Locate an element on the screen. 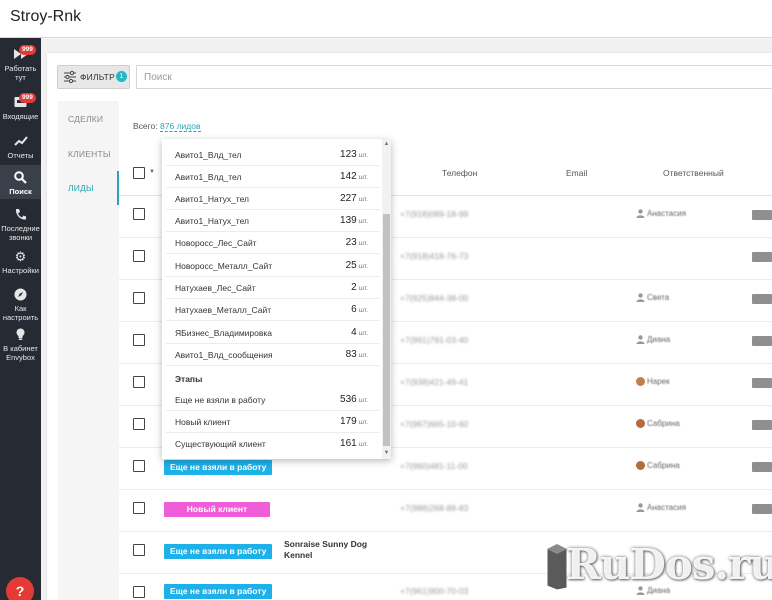 The width and height of the screenshot is (772, 600). tab-leads: ЛИДЫ is located at coordinates (88, 188).